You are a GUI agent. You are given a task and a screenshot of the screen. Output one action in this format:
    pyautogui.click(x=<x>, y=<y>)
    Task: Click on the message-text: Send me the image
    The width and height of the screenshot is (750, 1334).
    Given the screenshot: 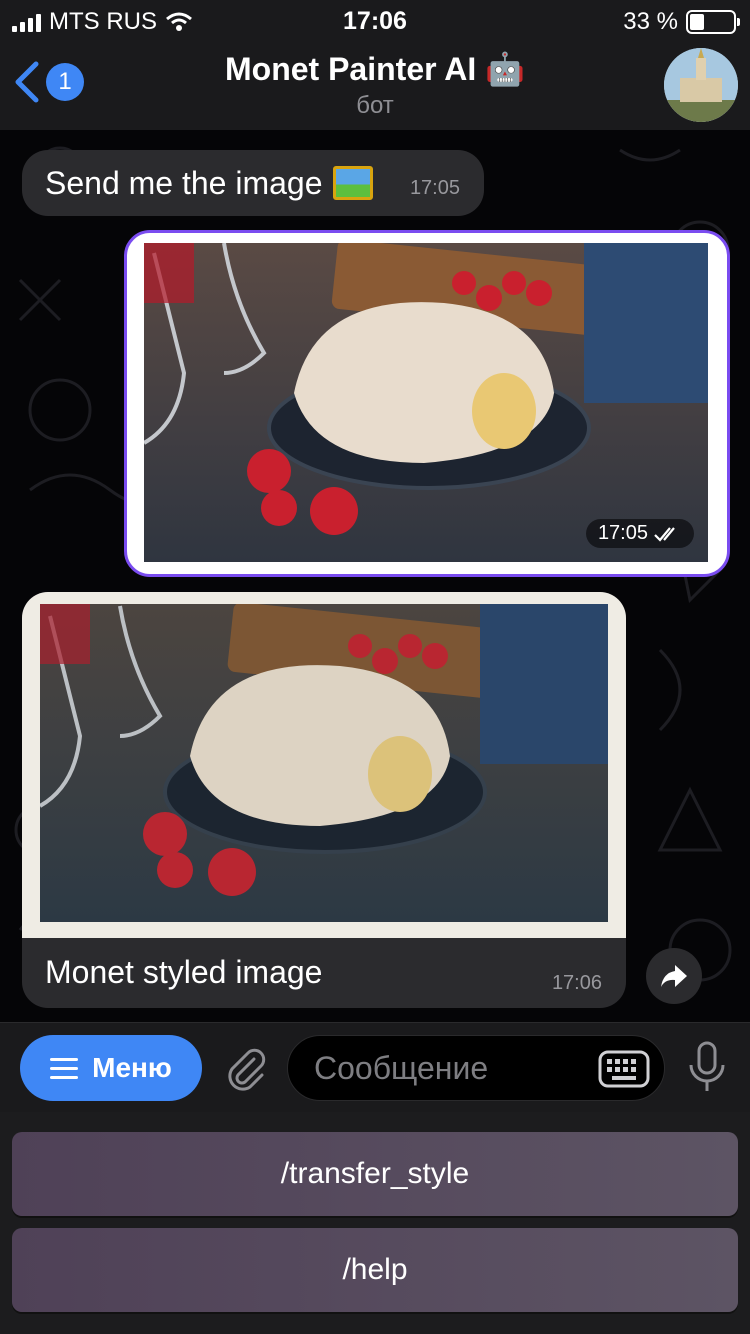 What is the action you would take?
    pyautogui.click(x=184, y=182)
    